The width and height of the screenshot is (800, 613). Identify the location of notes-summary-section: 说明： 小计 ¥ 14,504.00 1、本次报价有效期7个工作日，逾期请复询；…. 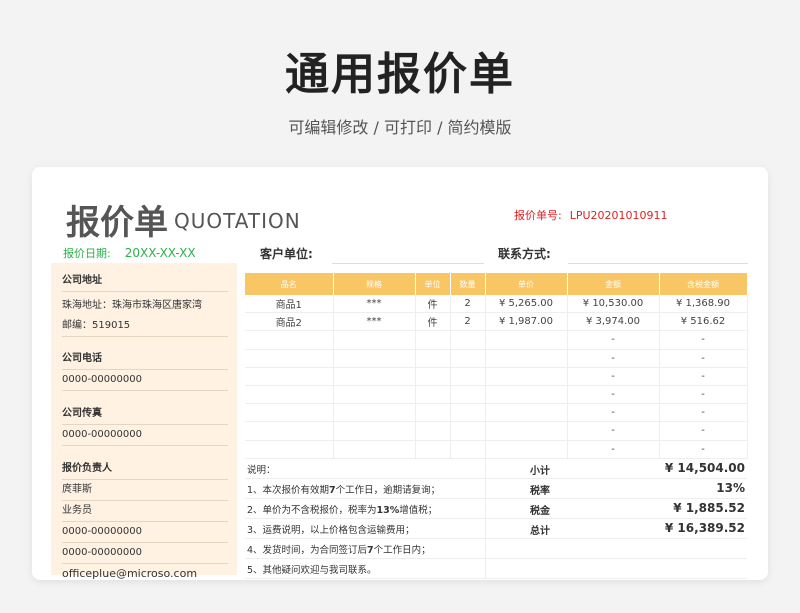
(496, 519).